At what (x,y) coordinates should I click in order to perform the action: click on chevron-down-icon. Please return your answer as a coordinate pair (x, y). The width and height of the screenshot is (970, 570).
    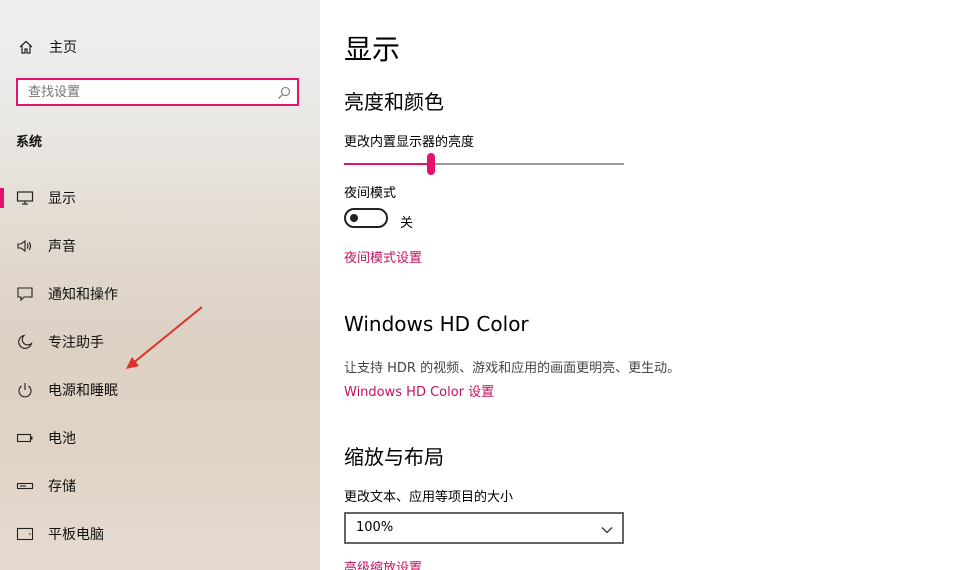
    Looking at the image, I should click on (607, 529).